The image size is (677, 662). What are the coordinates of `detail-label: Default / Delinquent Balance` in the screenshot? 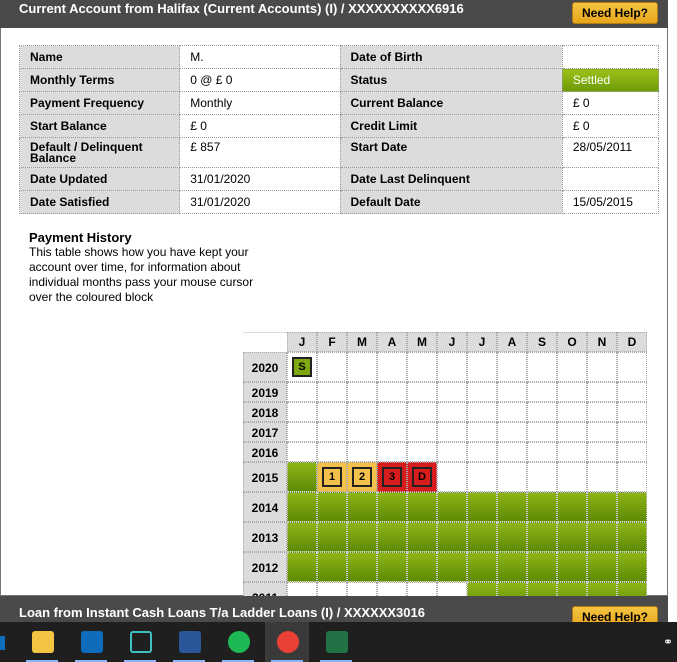 It's located at (99, 152).